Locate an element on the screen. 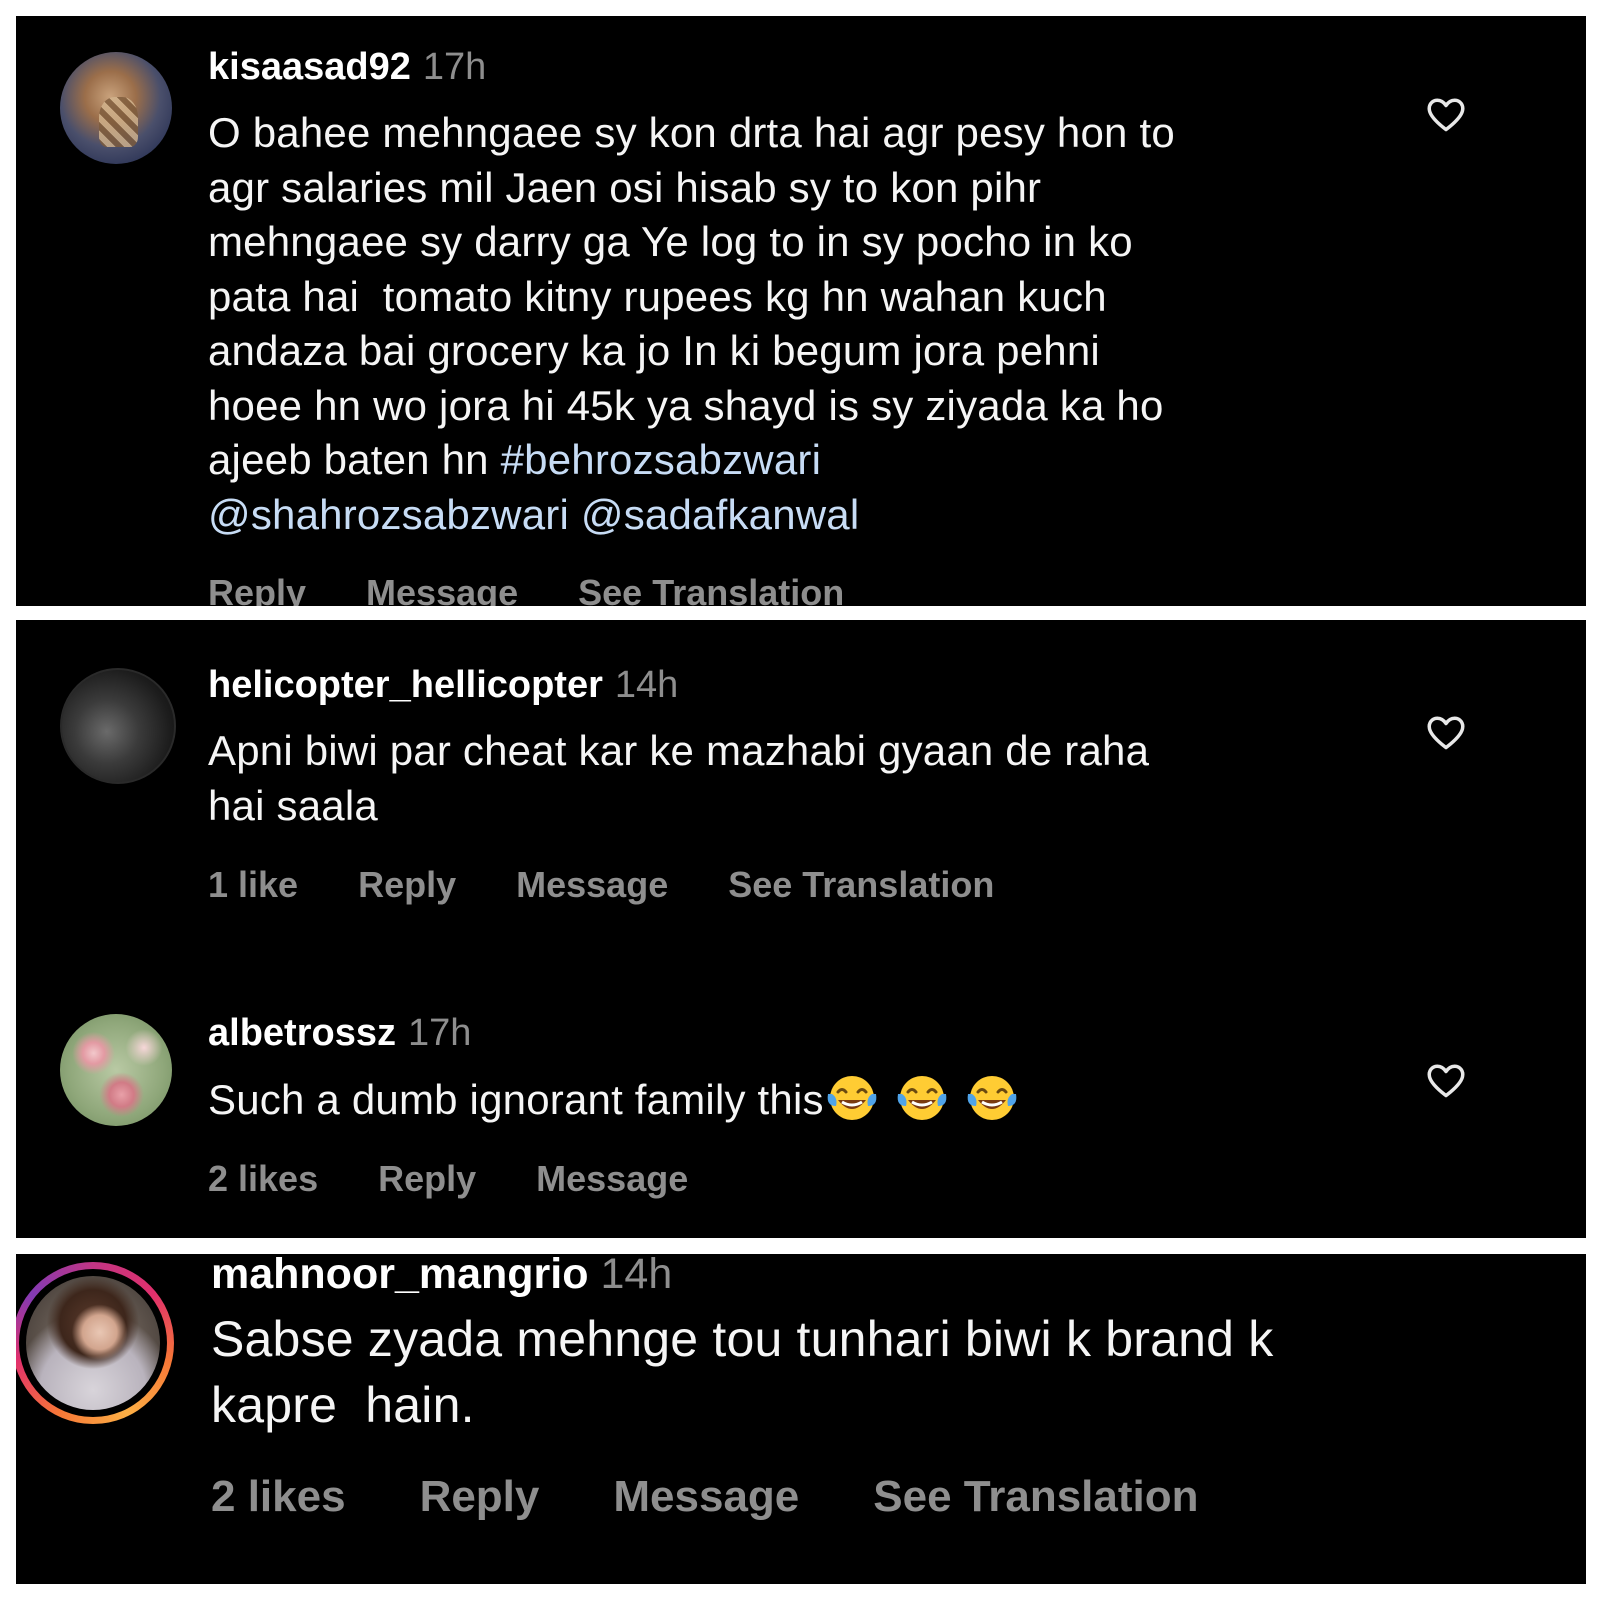 The width and height of the screenshot is (1600, 1600). comment-actions: 1 like Reply Message See Translation is located at coordinates (631, 885).